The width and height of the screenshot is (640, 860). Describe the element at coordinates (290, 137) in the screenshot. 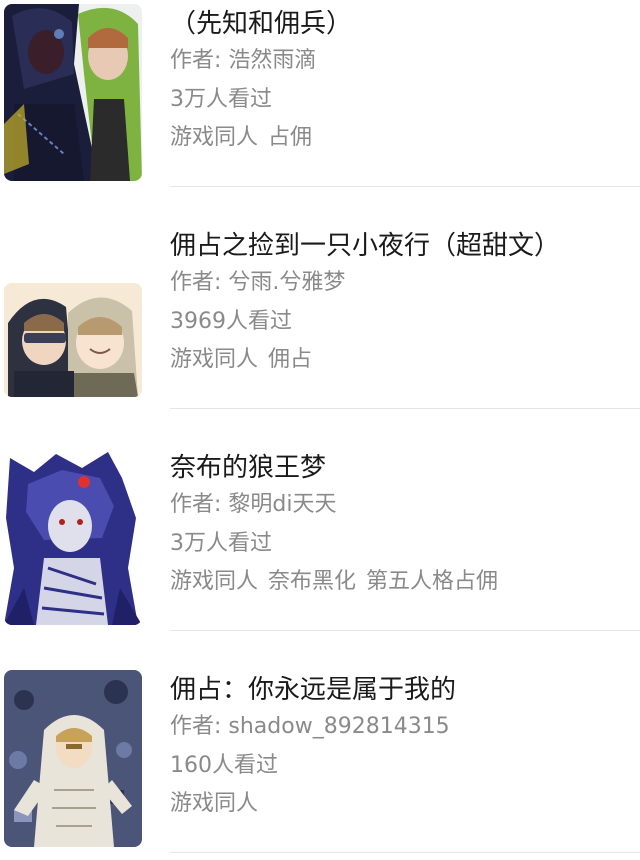

I see `tag: 占佣` at that location.